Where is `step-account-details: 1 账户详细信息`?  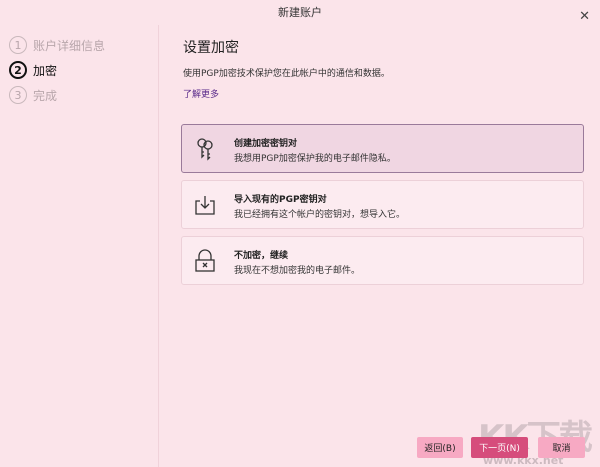 step-account-details: 1 账户详细信息 is located at coordinates (57, 45).